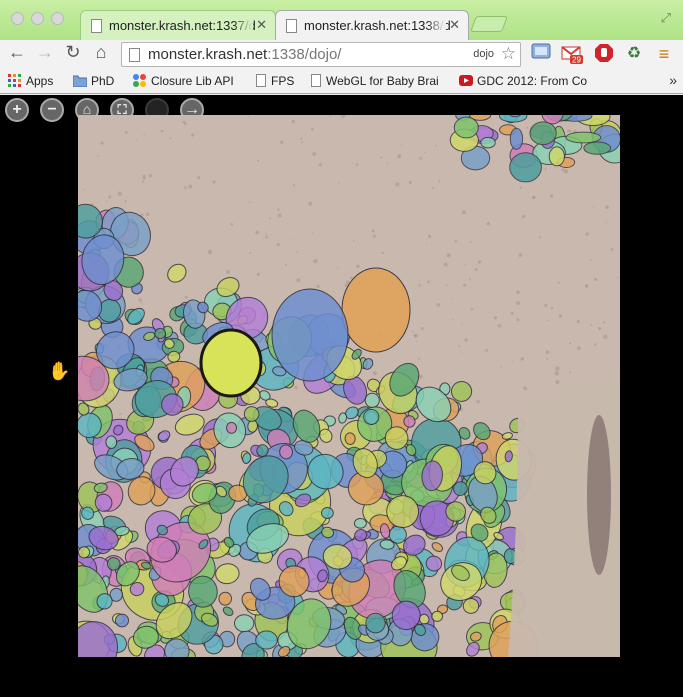 Image resolution: width=683 pixels, height=697 pixels. What do you see at coordinates (634, 54) in the screenshot?
I see `recycle-icon: ♻` at bounding box center [634, 54].